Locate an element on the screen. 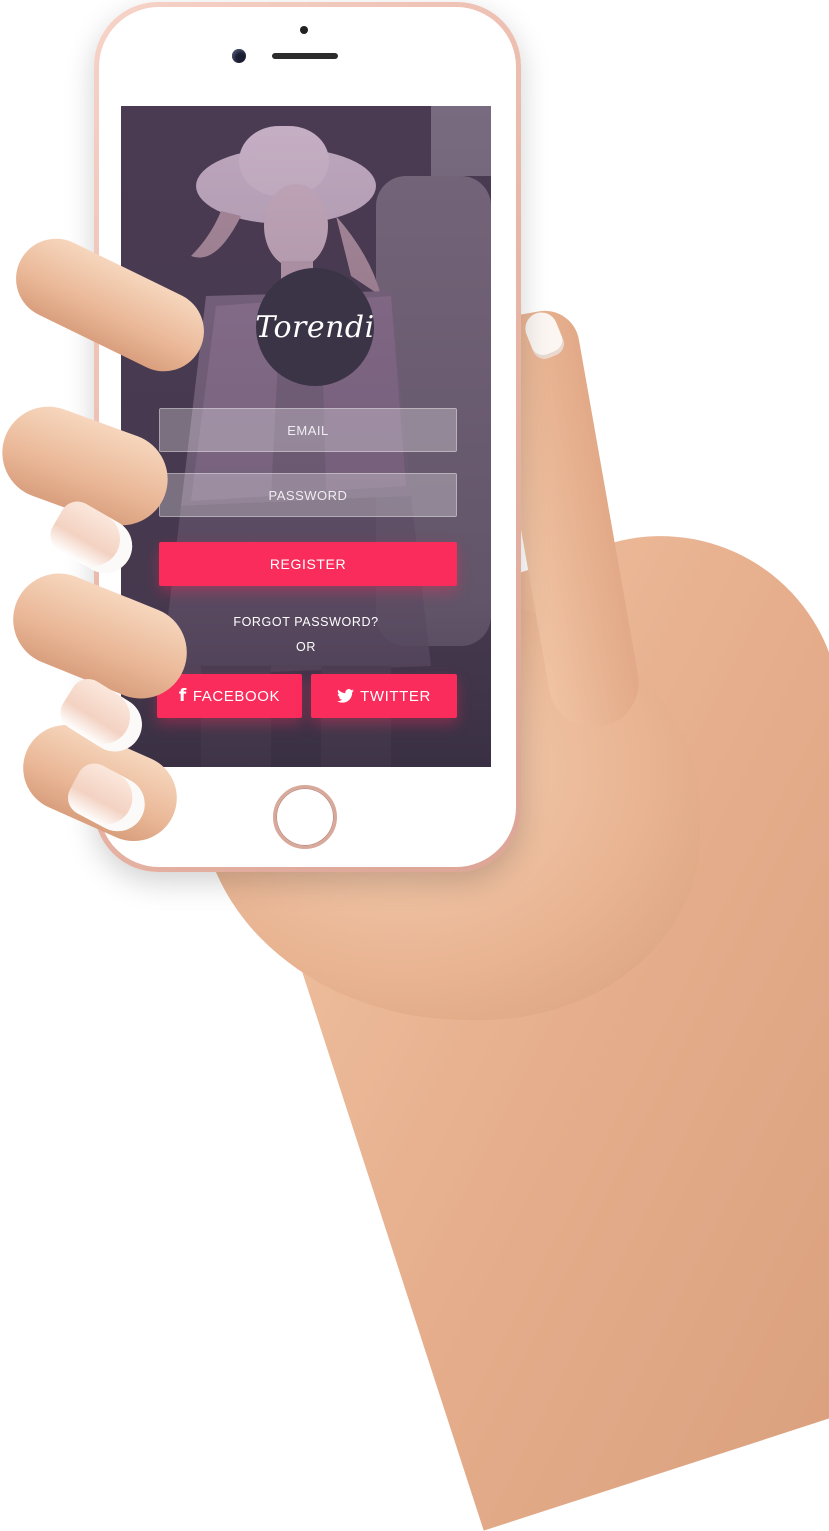 The height and width of the screenshot is (1531, 829). password-field-wrapper is located at coordinates (308, 495).